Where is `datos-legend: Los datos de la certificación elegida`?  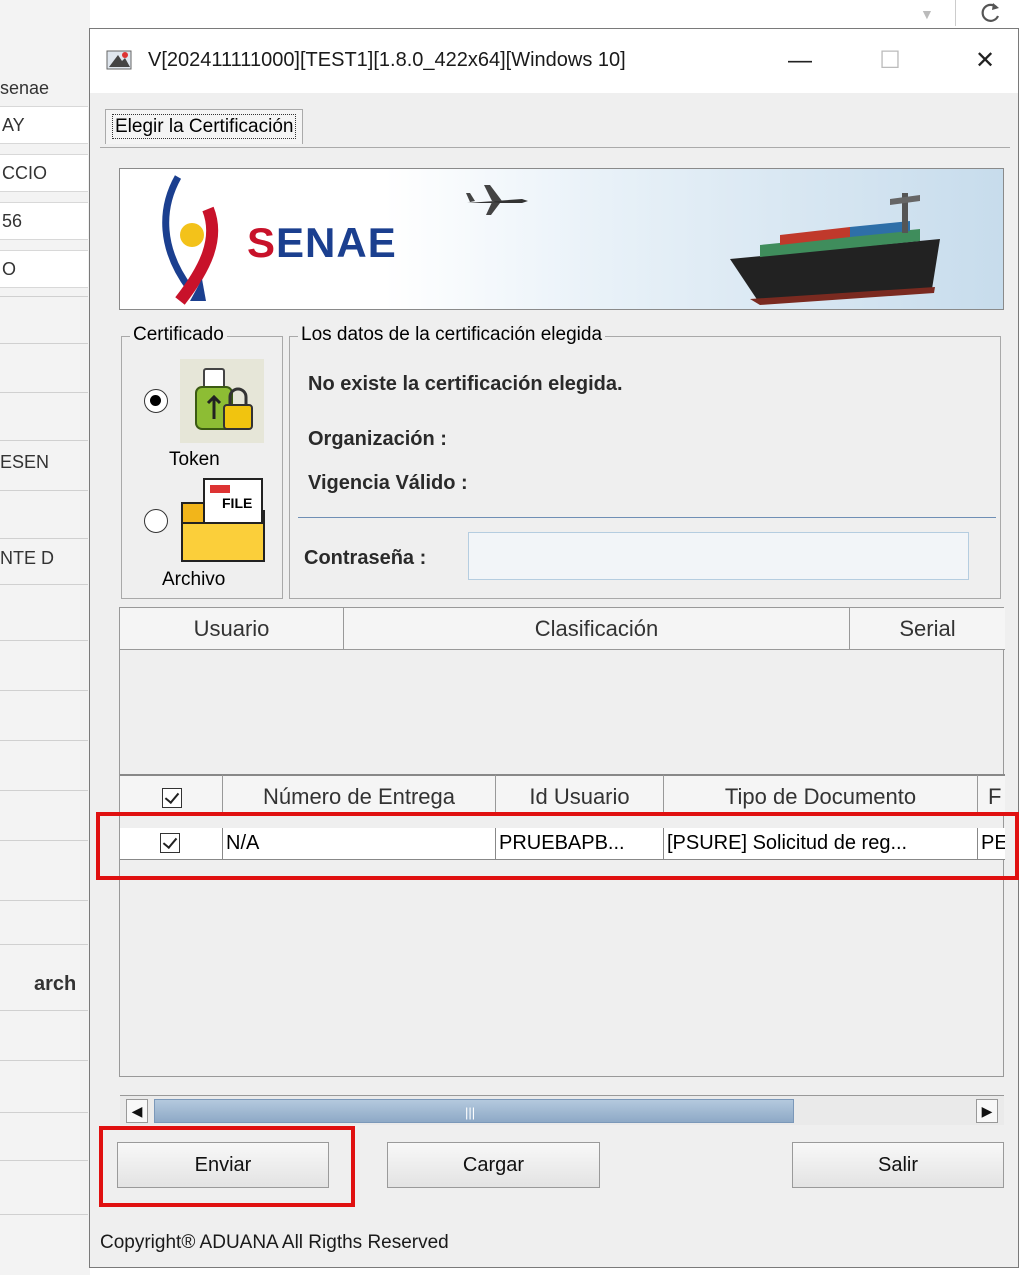 datos-legend: Los datos de la certificación elegida is located at coordinates (452, 335).